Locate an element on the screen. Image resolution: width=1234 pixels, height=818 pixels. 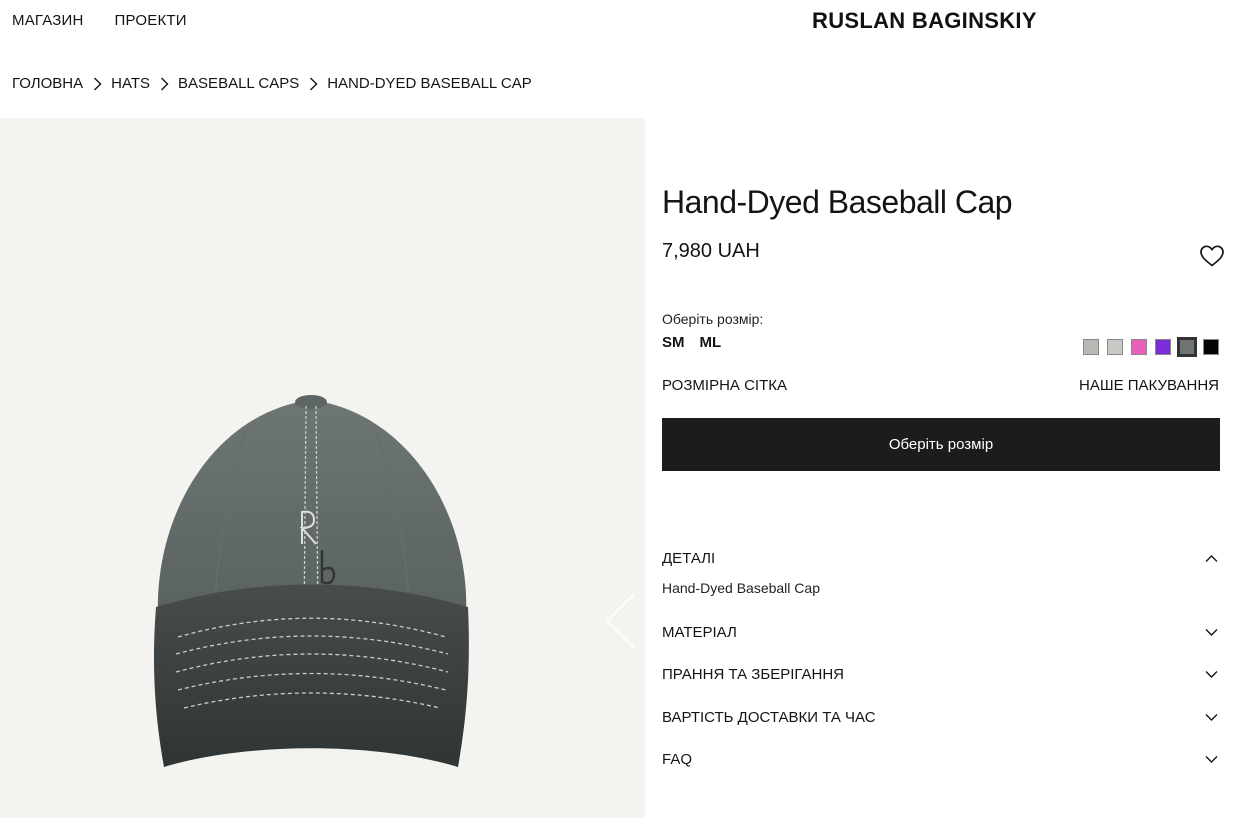
brand-logo: RUSLAN BAGINSKIY is located at coordinates (924, 21).